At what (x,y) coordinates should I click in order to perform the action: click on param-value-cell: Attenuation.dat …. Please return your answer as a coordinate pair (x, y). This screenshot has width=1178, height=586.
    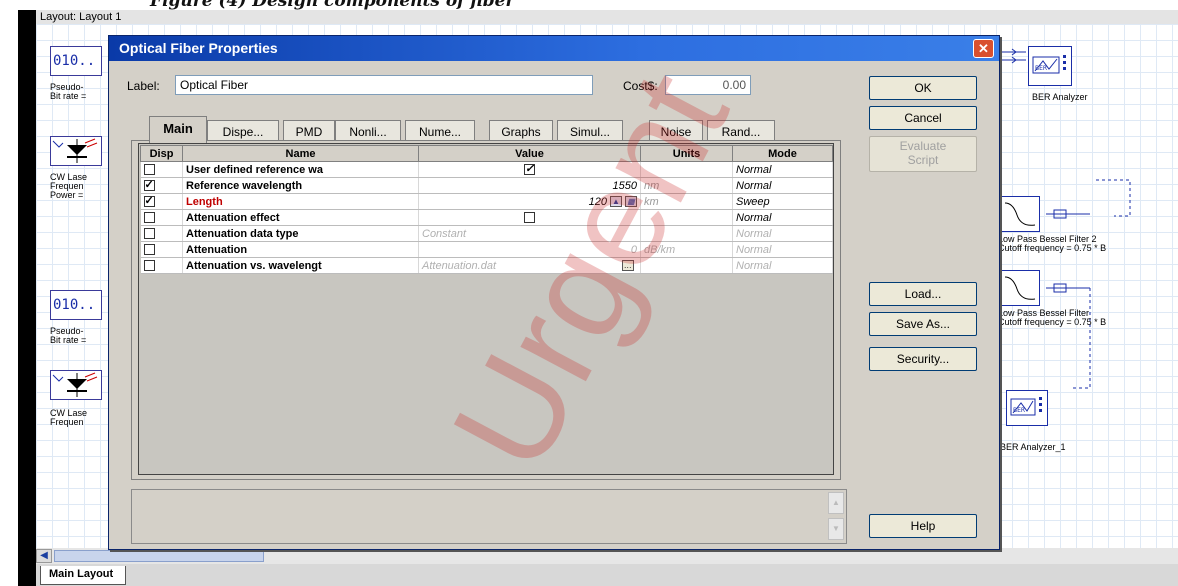
    Looking at the image, I should click on (529, 265).